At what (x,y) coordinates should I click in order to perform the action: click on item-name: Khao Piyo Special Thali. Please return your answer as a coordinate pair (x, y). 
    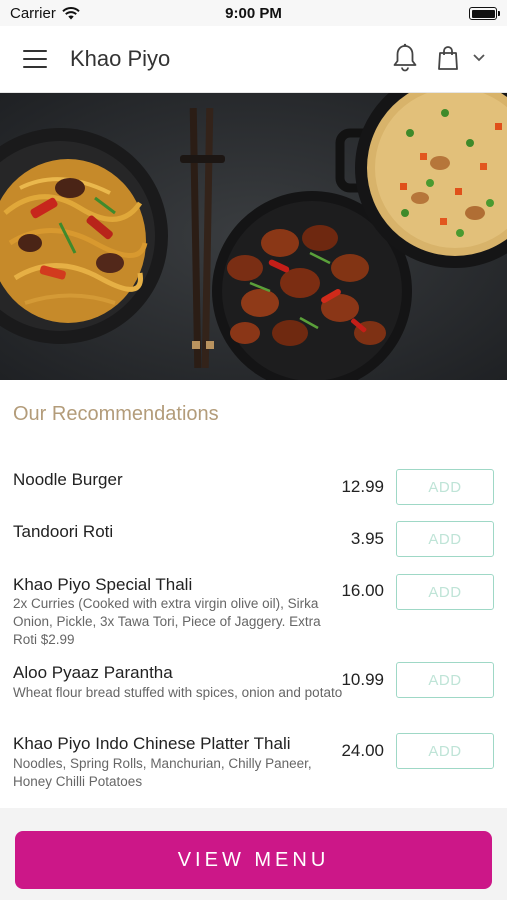
    Looking at the image, I should click on (103, 584).